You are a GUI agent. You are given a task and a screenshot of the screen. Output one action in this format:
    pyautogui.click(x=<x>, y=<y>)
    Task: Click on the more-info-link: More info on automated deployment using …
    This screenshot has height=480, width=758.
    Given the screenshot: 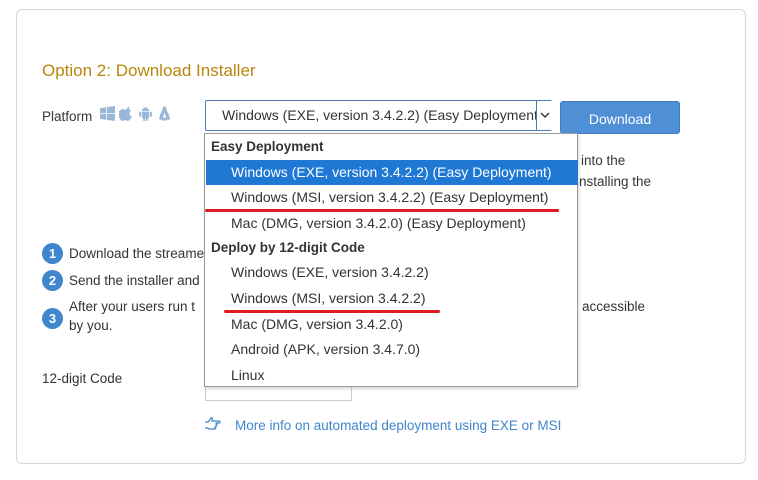 What is the action you would take?
    pyautogui.click(x=382, y=425)
    